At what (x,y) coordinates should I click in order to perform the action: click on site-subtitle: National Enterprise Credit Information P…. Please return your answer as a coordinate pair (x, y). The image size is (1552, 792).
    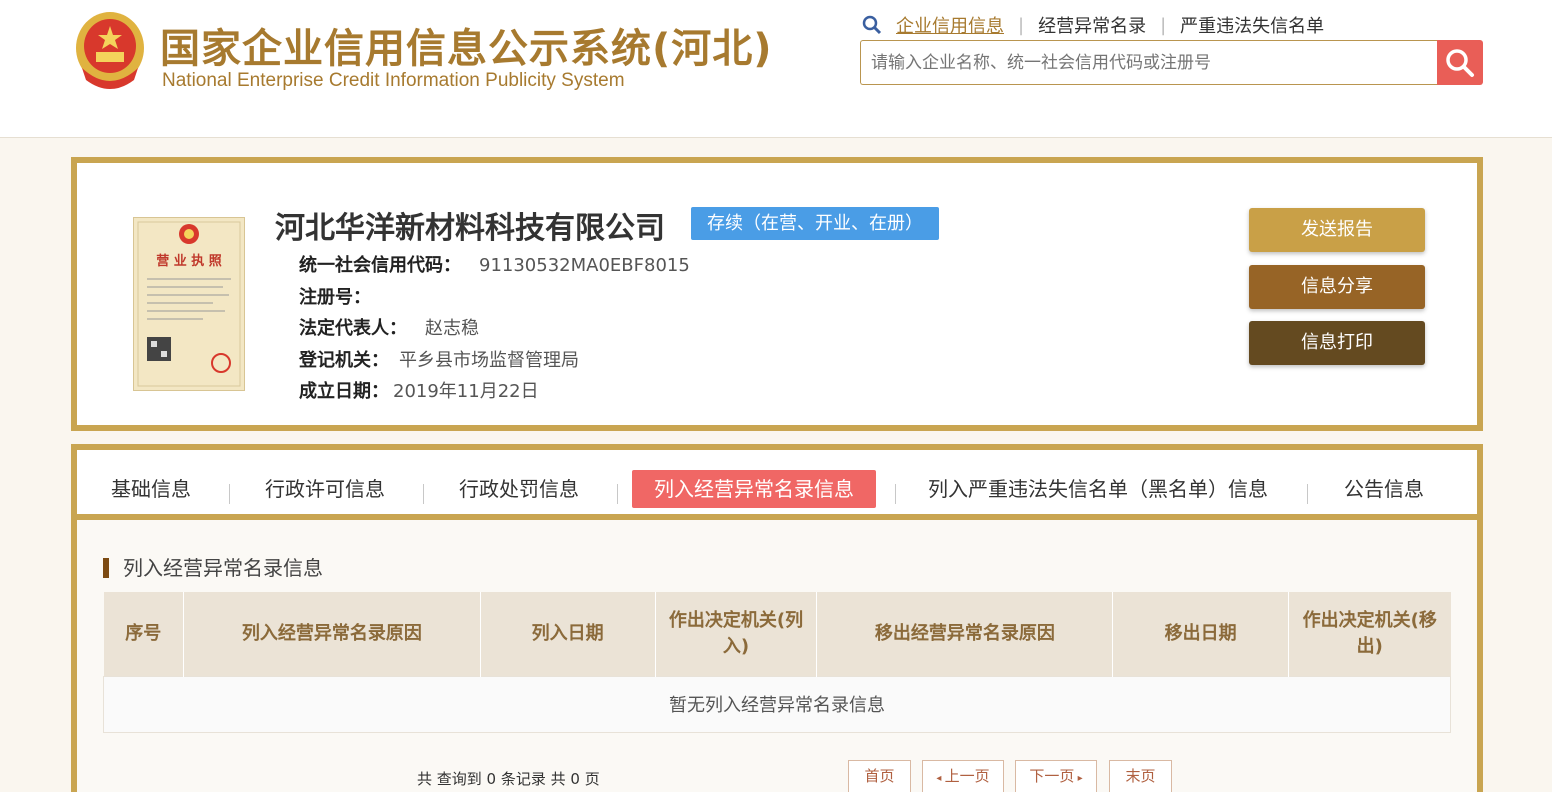
    Looking at the image, I should click on (393, 80).